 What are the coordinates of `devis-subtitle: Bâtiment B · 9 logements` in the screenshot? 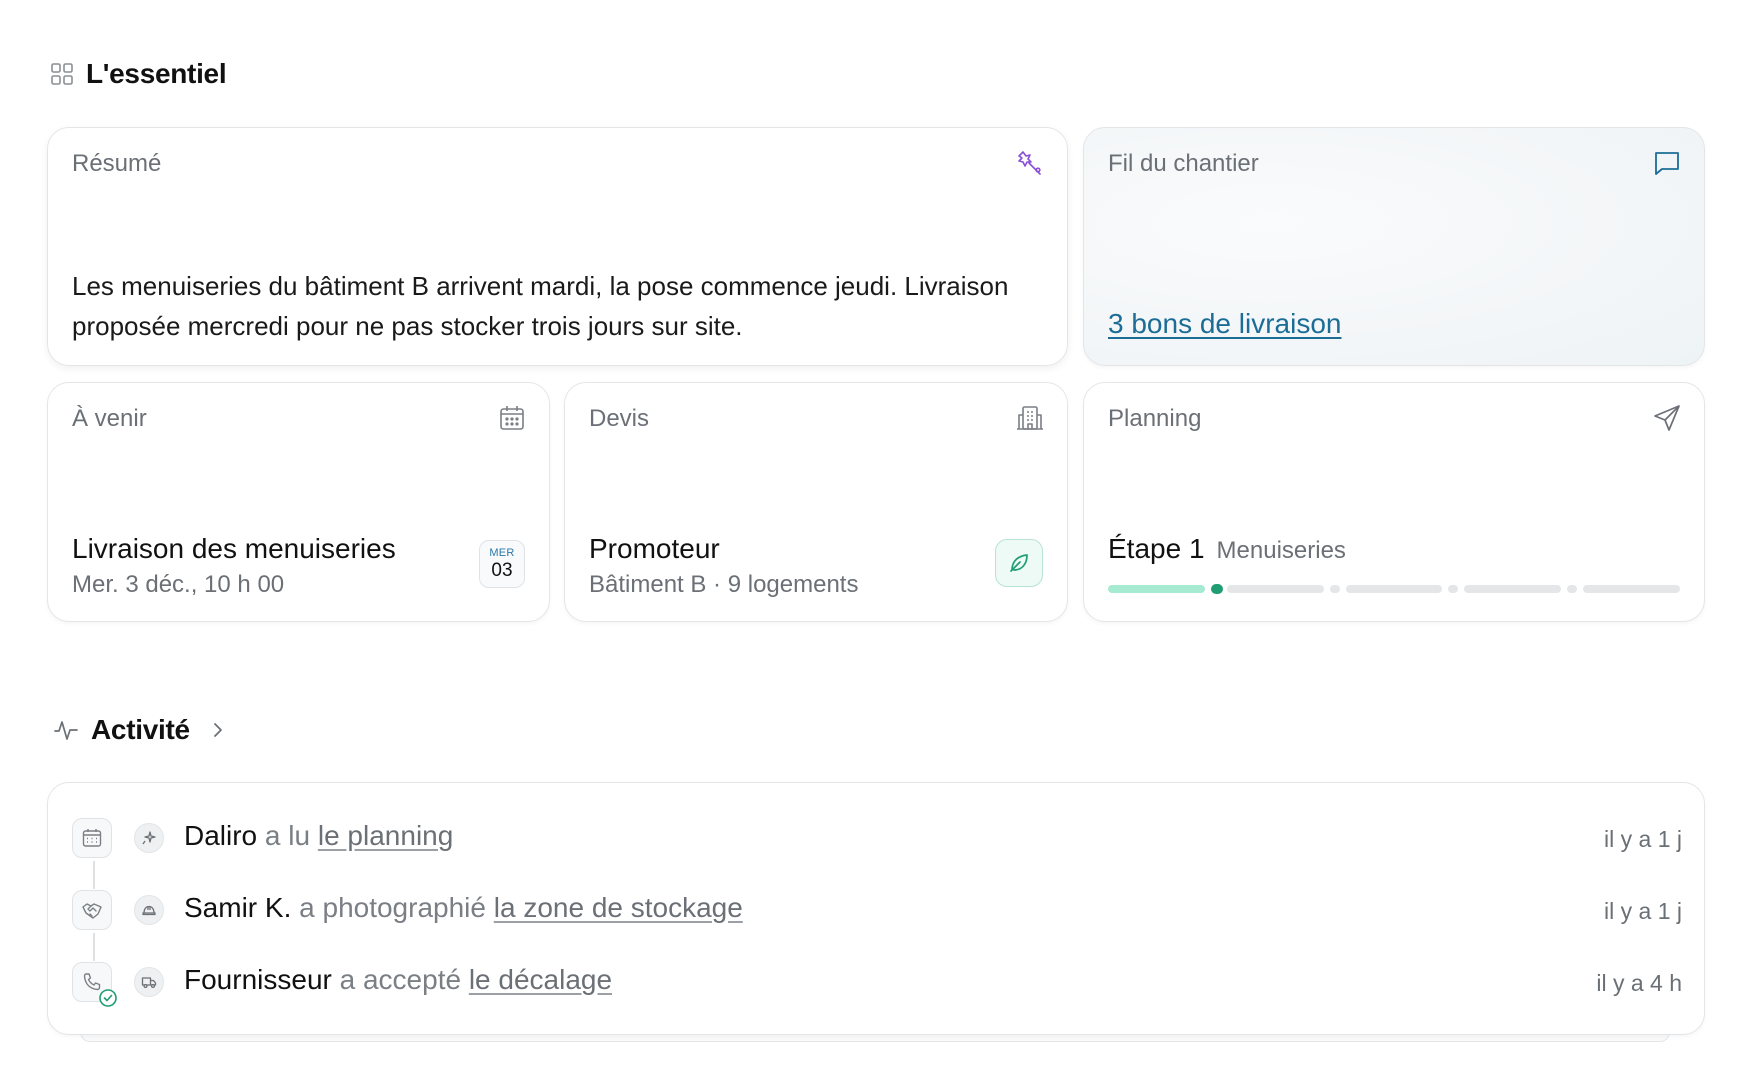 It's located at (724, 584).